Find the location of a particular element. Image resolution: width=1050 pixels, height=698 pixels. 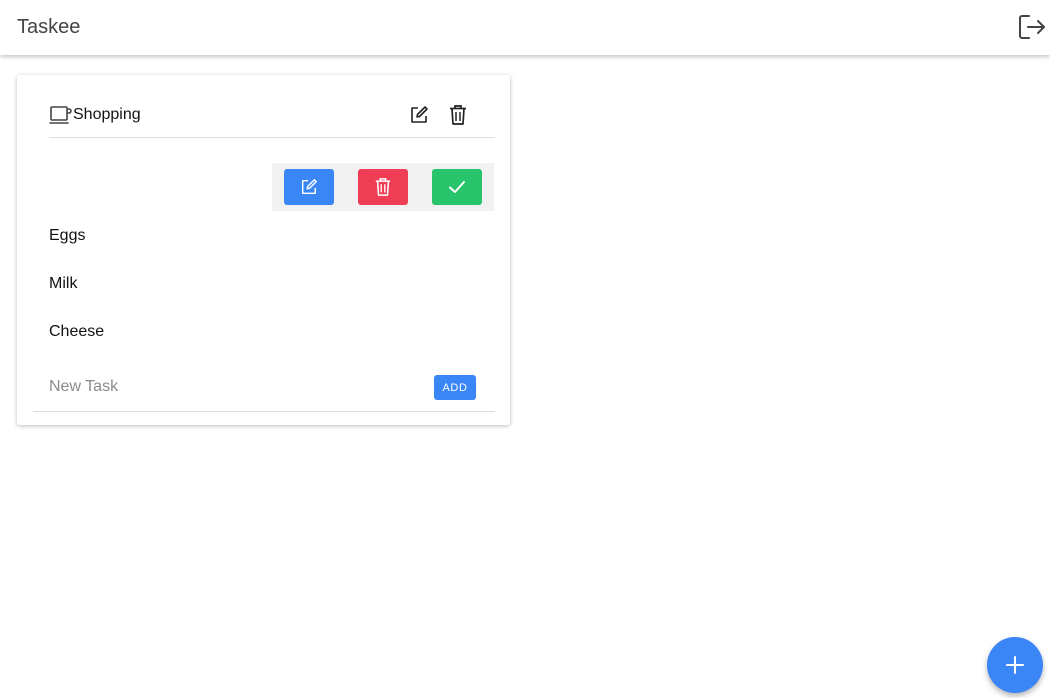

new-task-input is located at coordinates (229, 387).